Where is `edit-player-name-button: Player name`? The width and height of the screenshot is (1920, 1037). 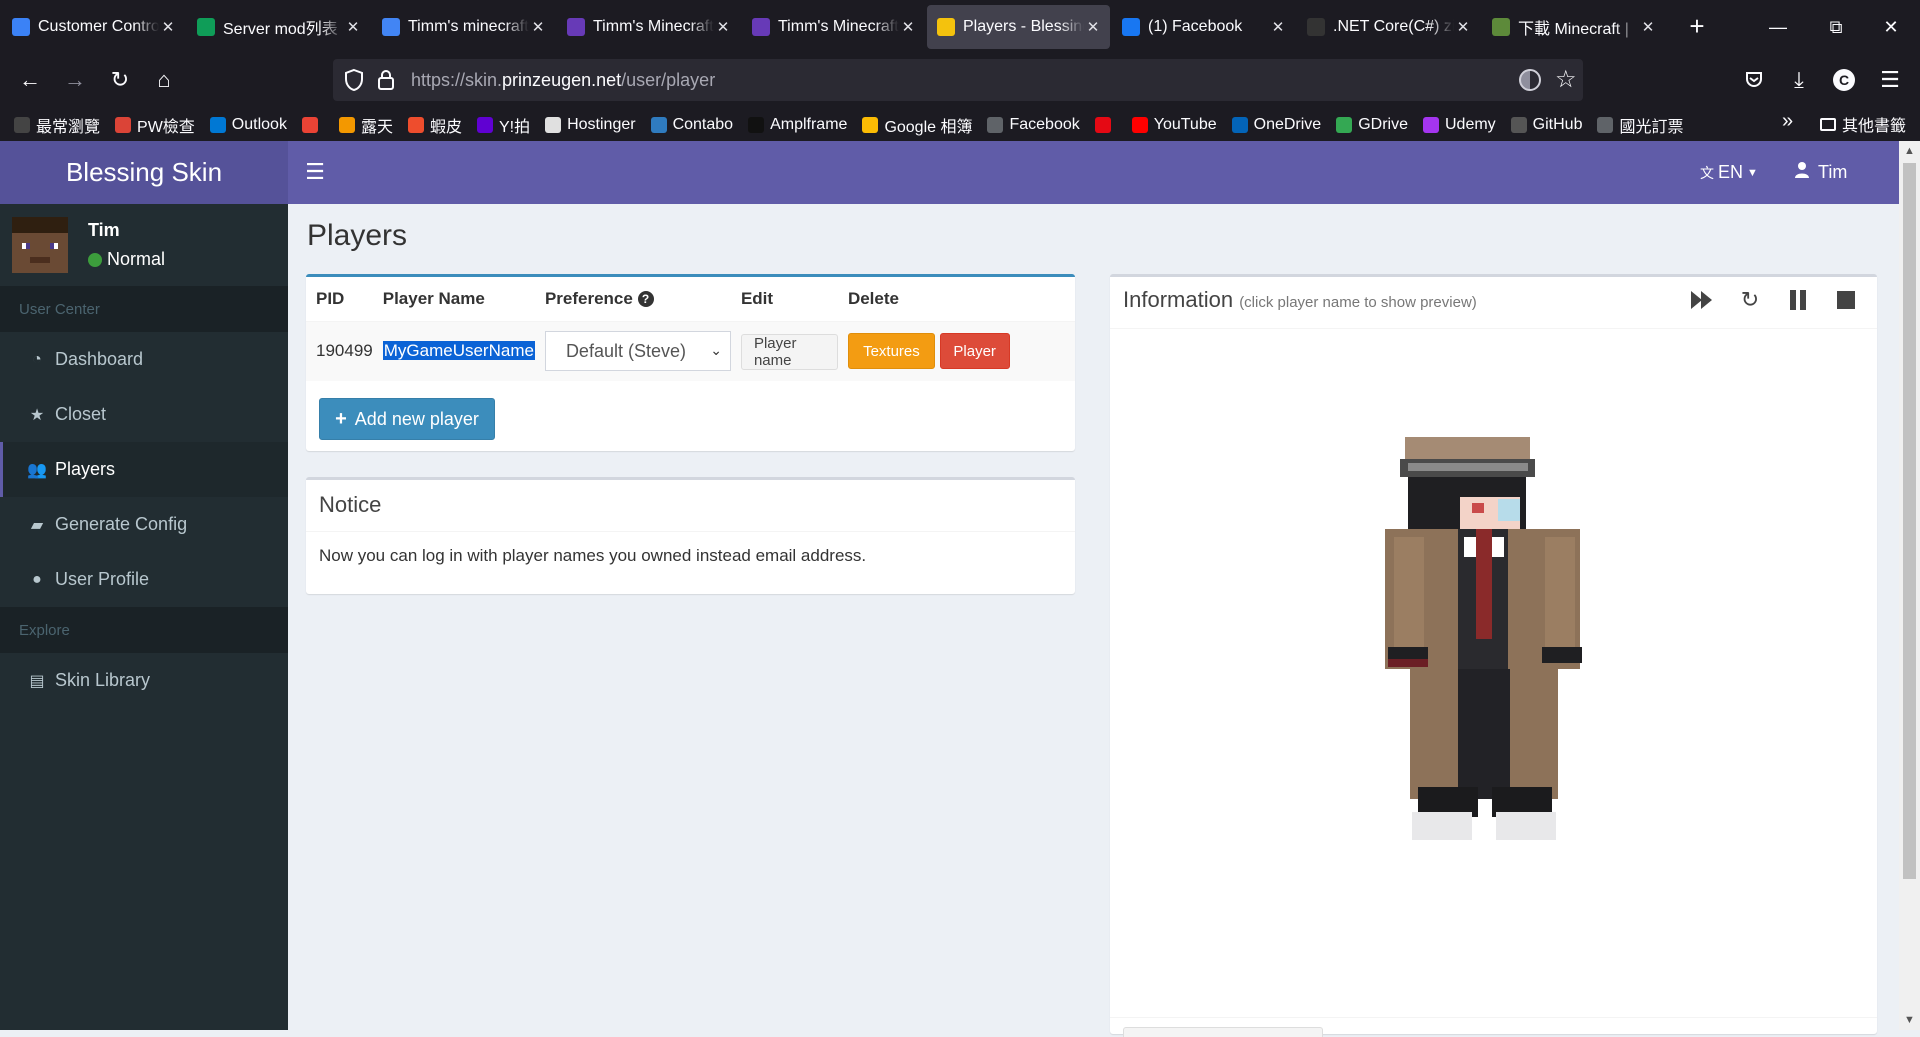
edit-player-name-button: Player name is located at coordinates (789, 351).